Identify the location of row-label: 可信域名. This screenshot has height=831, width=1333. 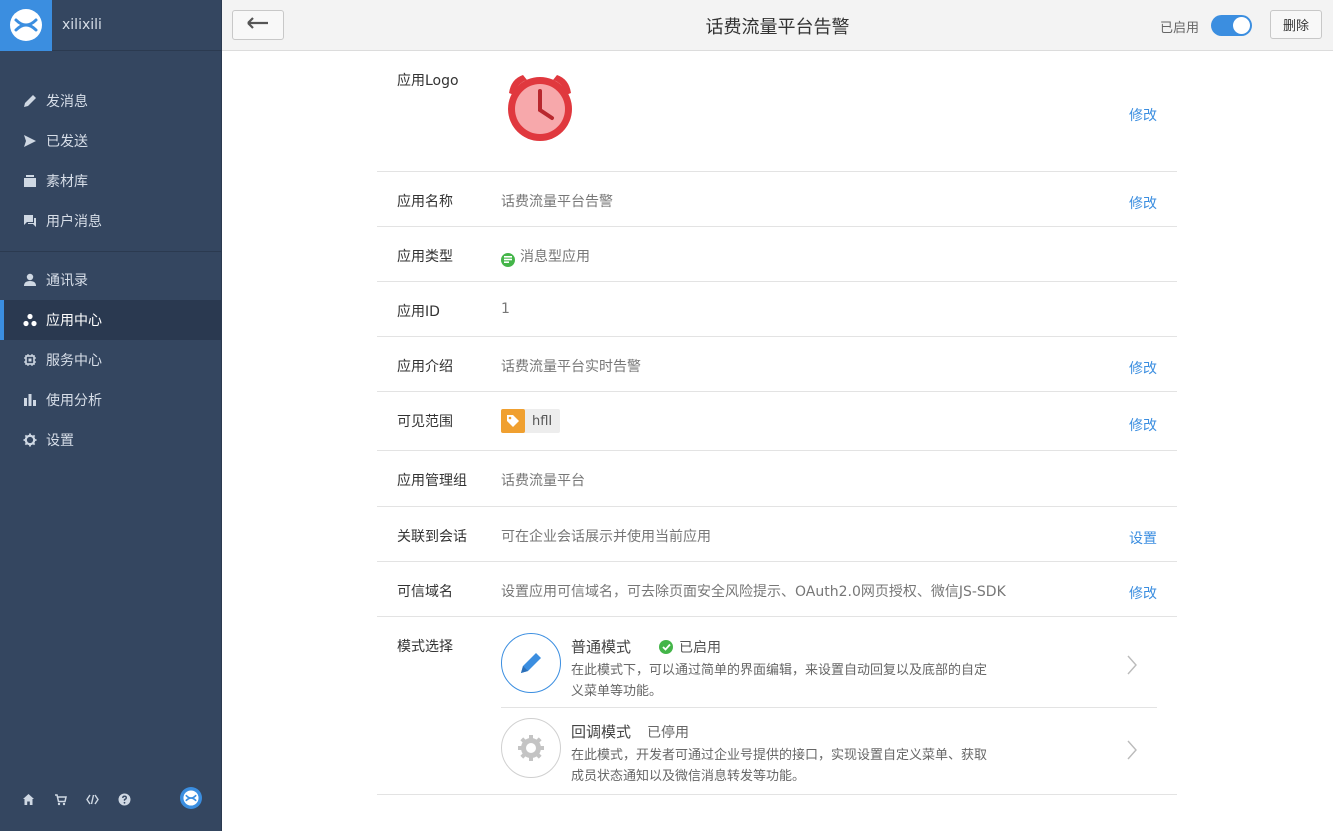
(425, 592).